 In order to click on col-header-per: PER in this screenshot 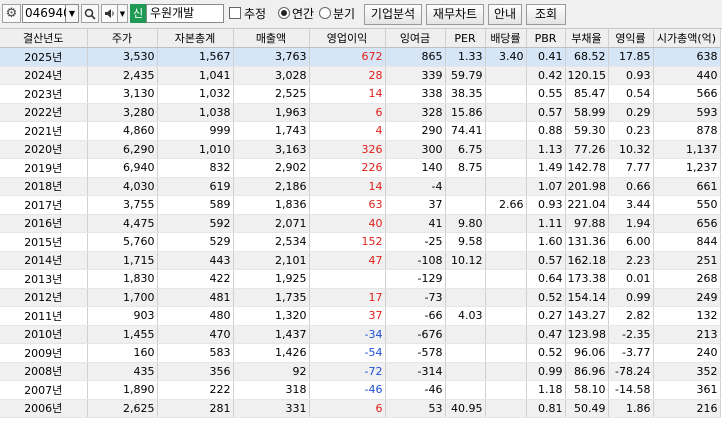, I will do `click(465, 38)`.